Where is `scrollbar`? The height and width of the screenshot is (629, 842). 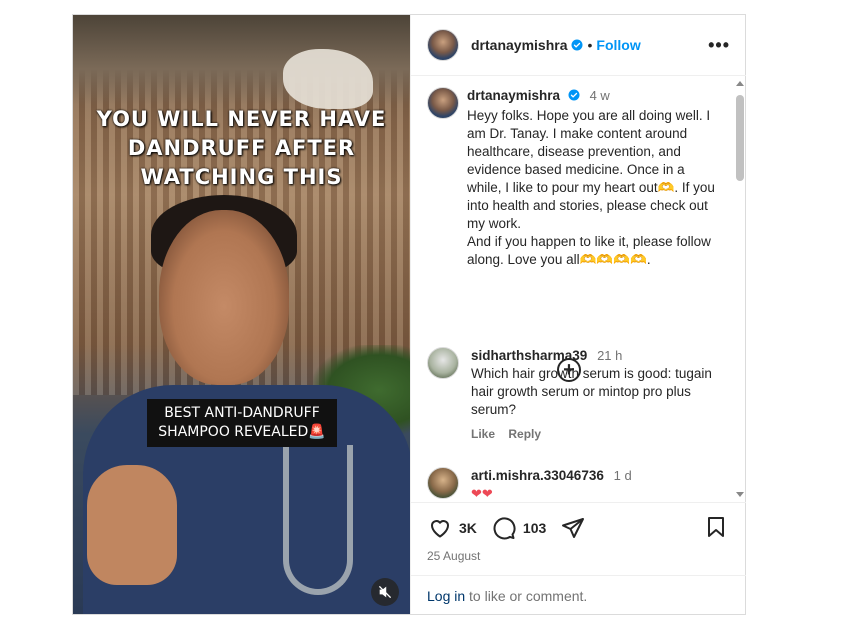 scrollbar is located at coordinates (740, 289).